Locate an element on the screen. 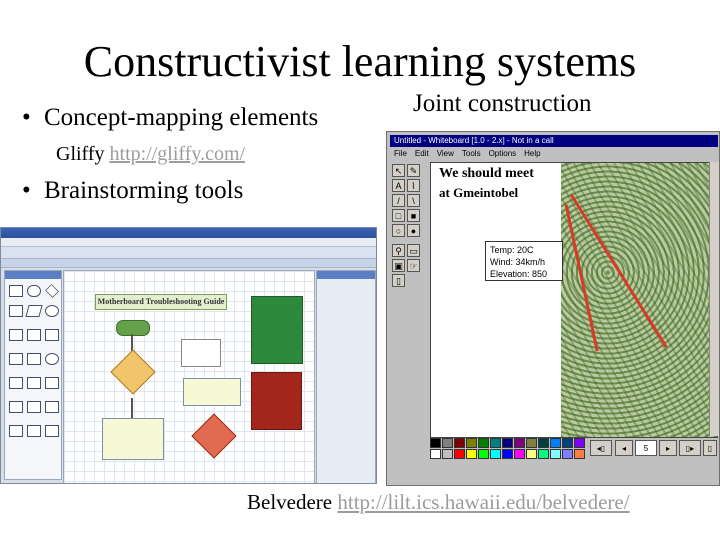 The width and height of the screenshot is (720, 540). gliffy-toolbar-secondary is located at coordinates (188, 263).